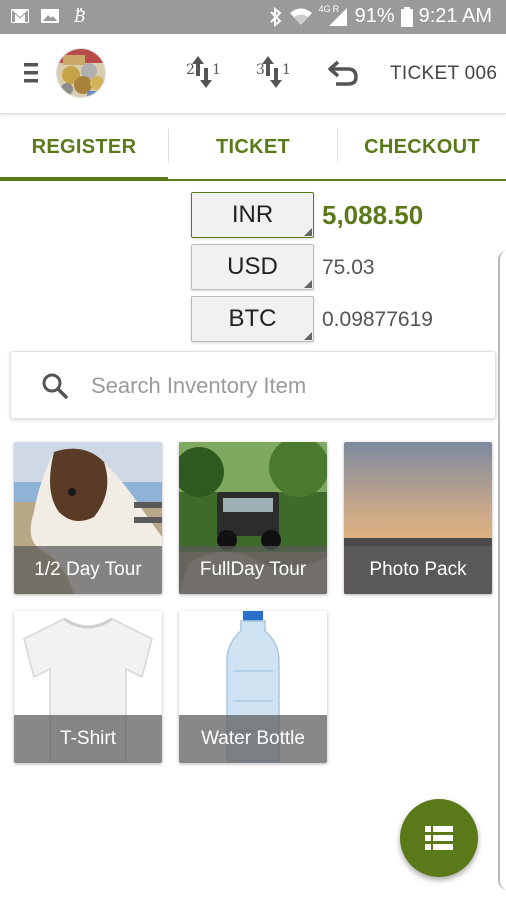 The image size is (506, 900). I want to click on bluetooth-icon, so click(275, 16).